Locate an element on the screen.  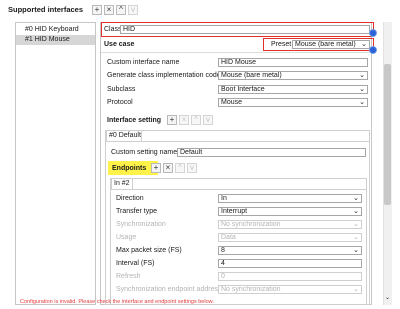
endpoint-field-value: Interrupt is located at coordinates (234, 211).